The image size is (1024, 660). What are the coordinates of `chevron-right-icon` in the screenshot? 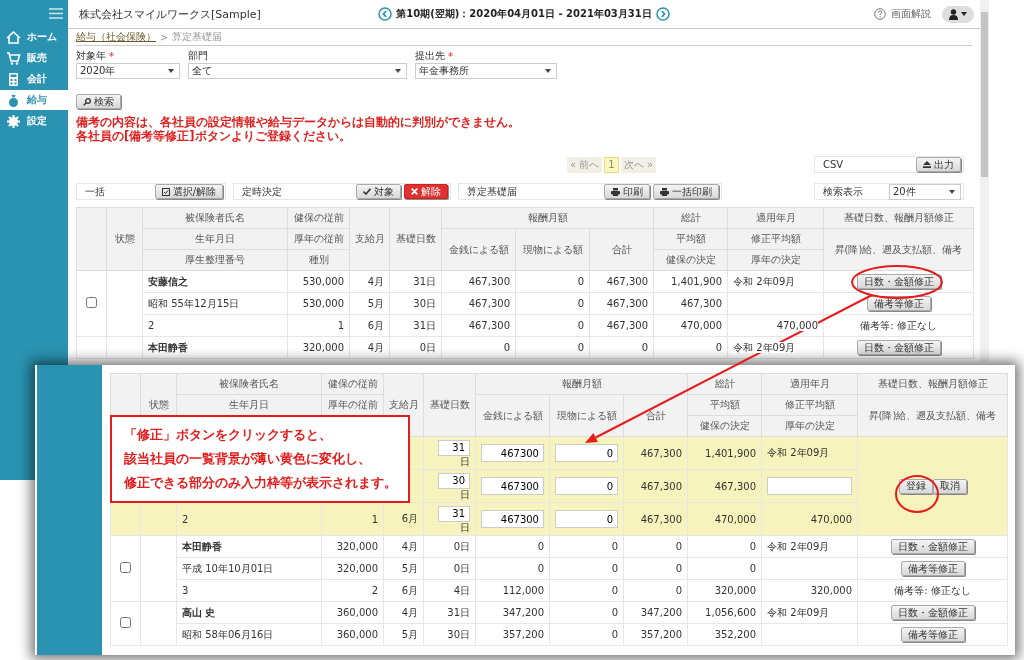 It's located at (662, 14).